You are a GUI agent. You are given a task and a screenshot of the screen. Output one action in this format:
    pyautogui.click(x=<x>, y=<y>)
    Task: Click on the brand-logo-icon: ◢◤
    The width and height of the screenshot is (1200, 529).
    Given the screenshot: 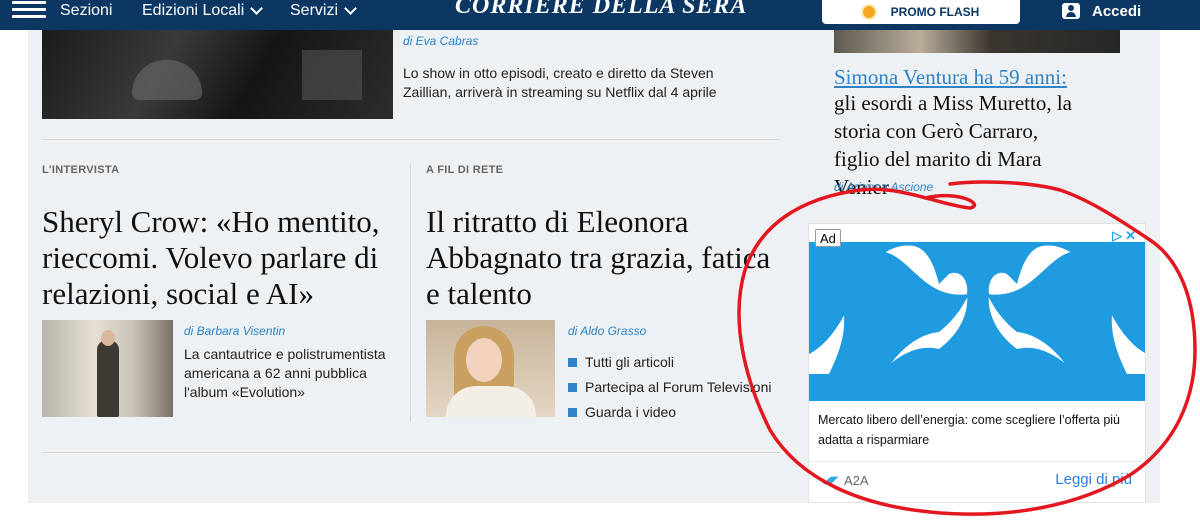 What is the action you would take?
    pyautogui.click(x=831, y=480)
    